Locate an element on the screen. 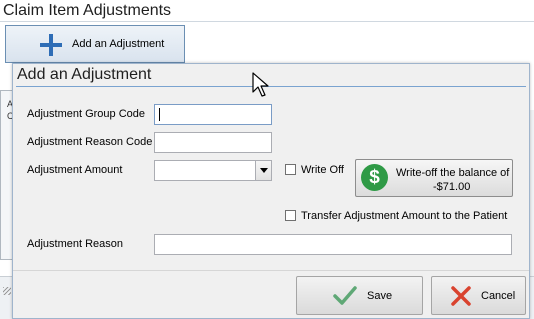 Image resolution: width=534 pixels, height=319 pixels. add-adjustment-button: Add an Adjustment is located at coordinates (95, 44).